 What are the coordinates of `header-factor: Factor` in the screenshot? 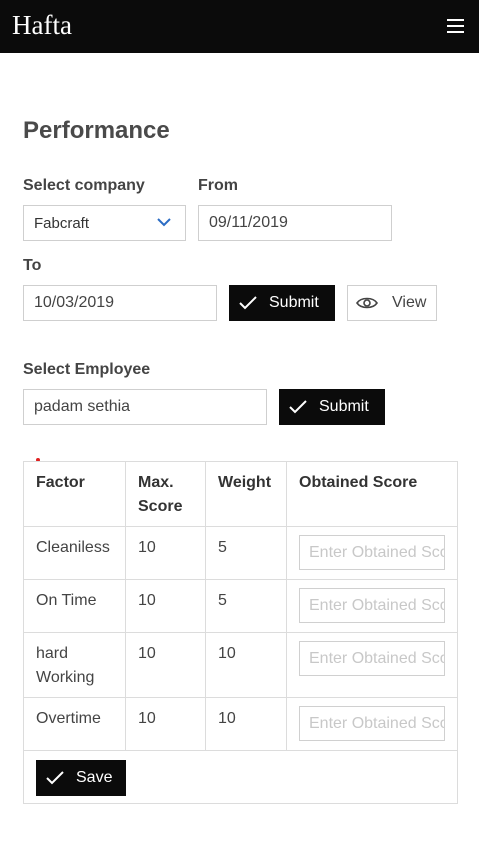 It's located at (60, 482).